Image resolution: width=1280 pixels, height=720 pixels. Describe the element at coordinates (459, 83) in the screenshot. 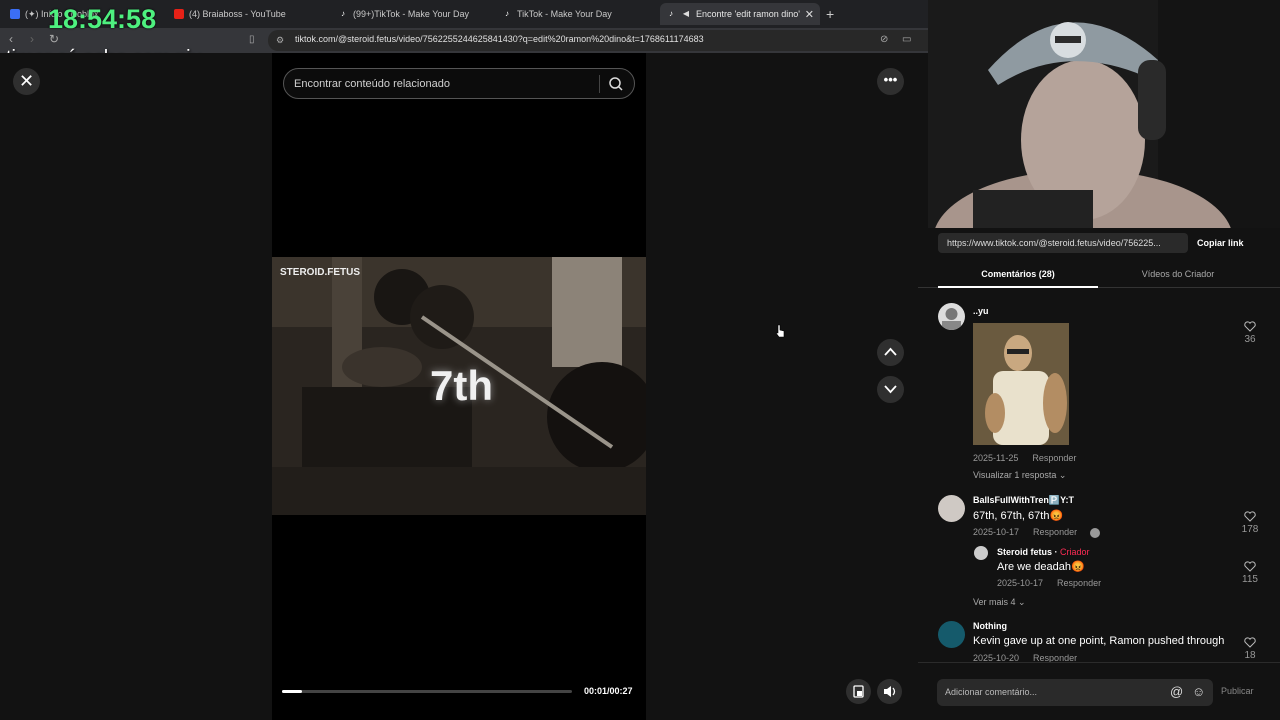

I see `related-search-input: Encontrar conteúdo relacionado` at that location.